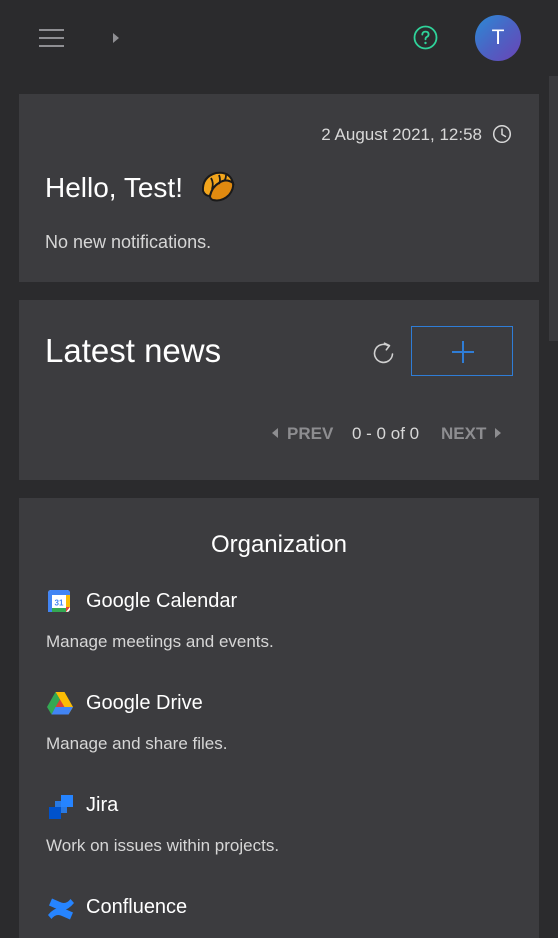 The image size is (558, 938). I want to click on notification-status: No new notifications., so click(128, 242).